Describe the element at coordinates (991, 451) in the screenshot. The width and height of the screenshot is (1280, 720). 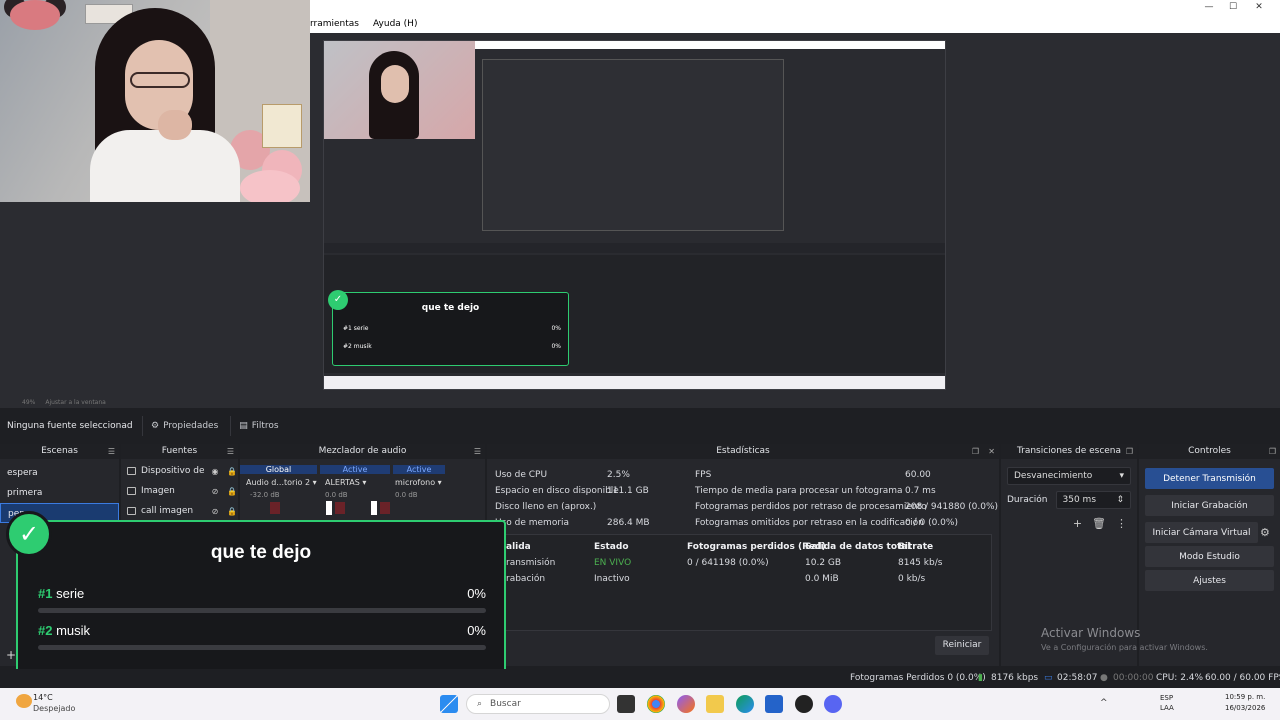
I see `close-icon: ✕` at that location.